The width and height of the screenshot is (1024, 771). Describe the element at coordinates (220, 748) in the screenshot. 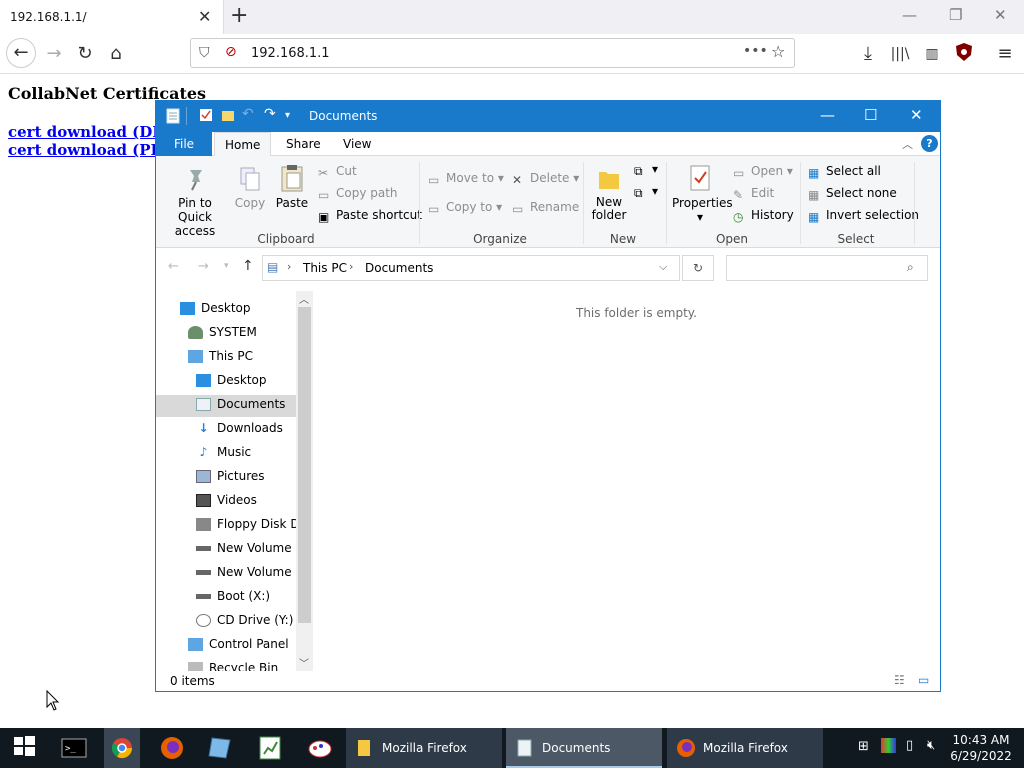

I see `notebook-app-icon` at that location.